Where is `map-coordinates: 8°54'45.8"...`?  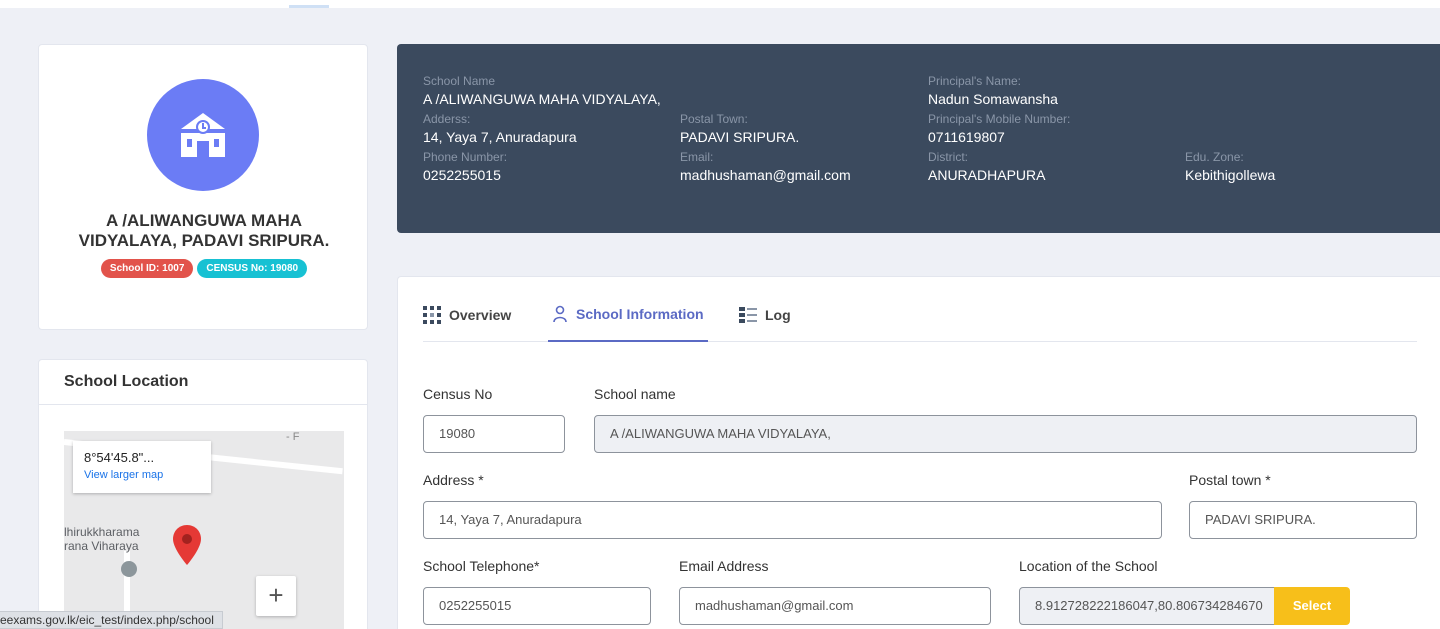 map-coordinates: 8°54'45.8"... is located at coordinates (119, 457).